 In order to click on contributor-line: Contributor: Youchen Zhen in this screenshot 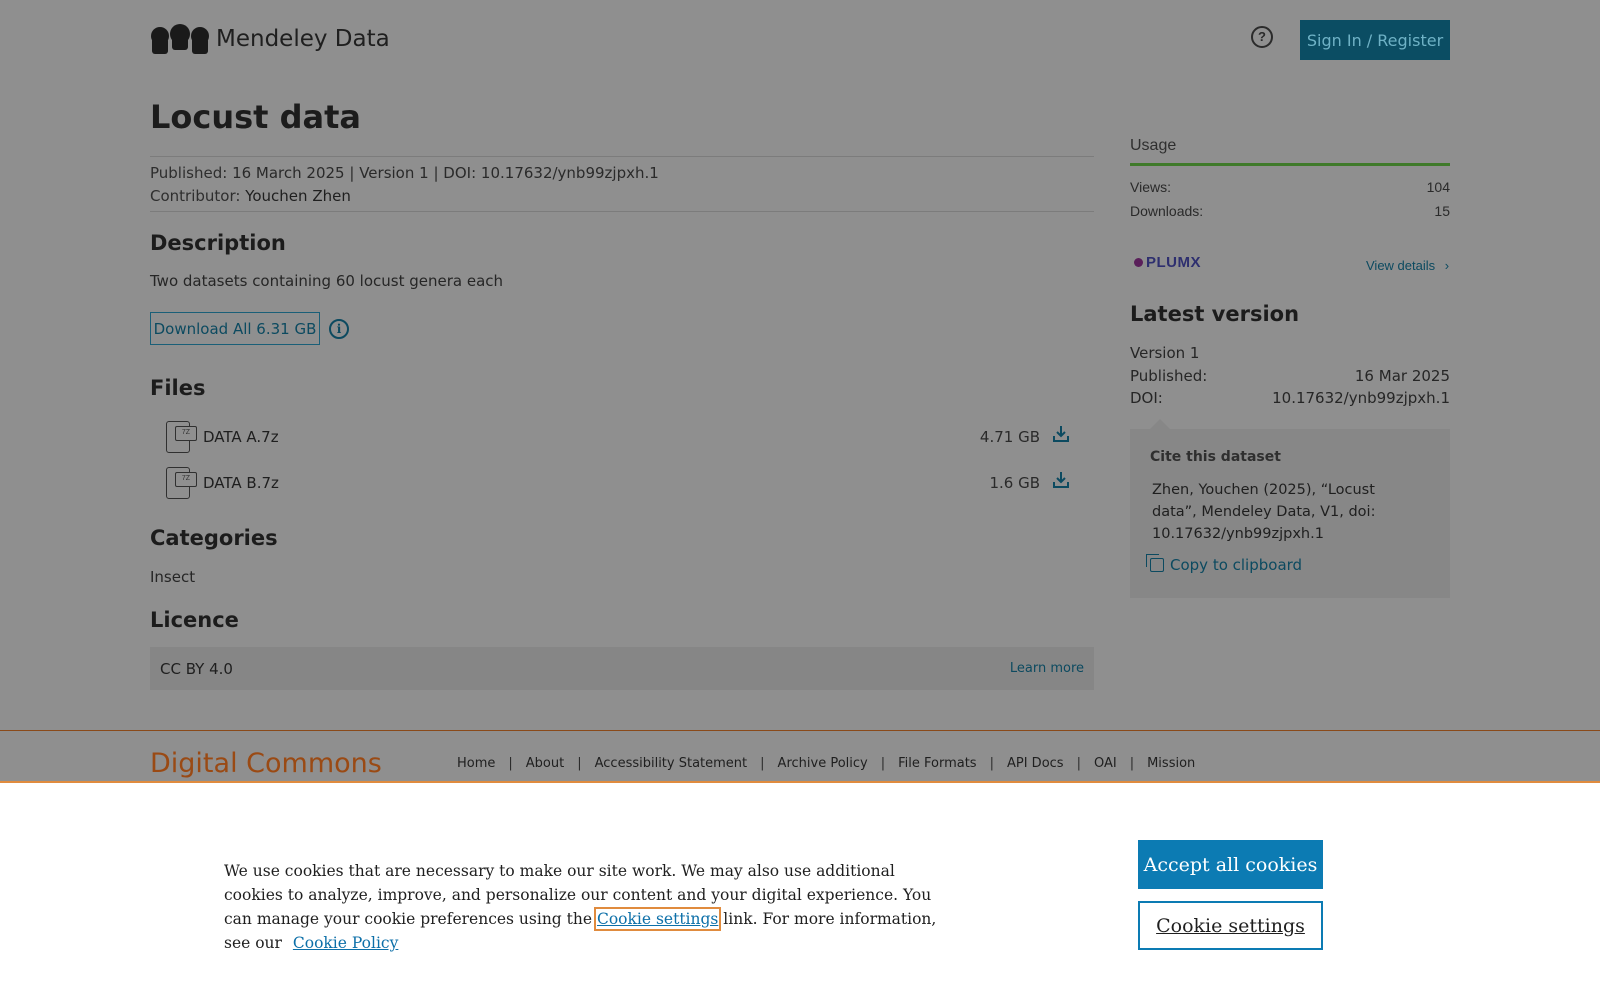, I will do `click(250, 196)`.